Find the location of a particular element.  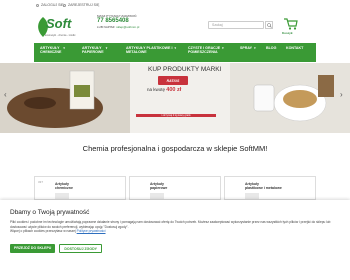

banner-subtitle: na kwotę 400 zł is located at coordinates (164, 90).